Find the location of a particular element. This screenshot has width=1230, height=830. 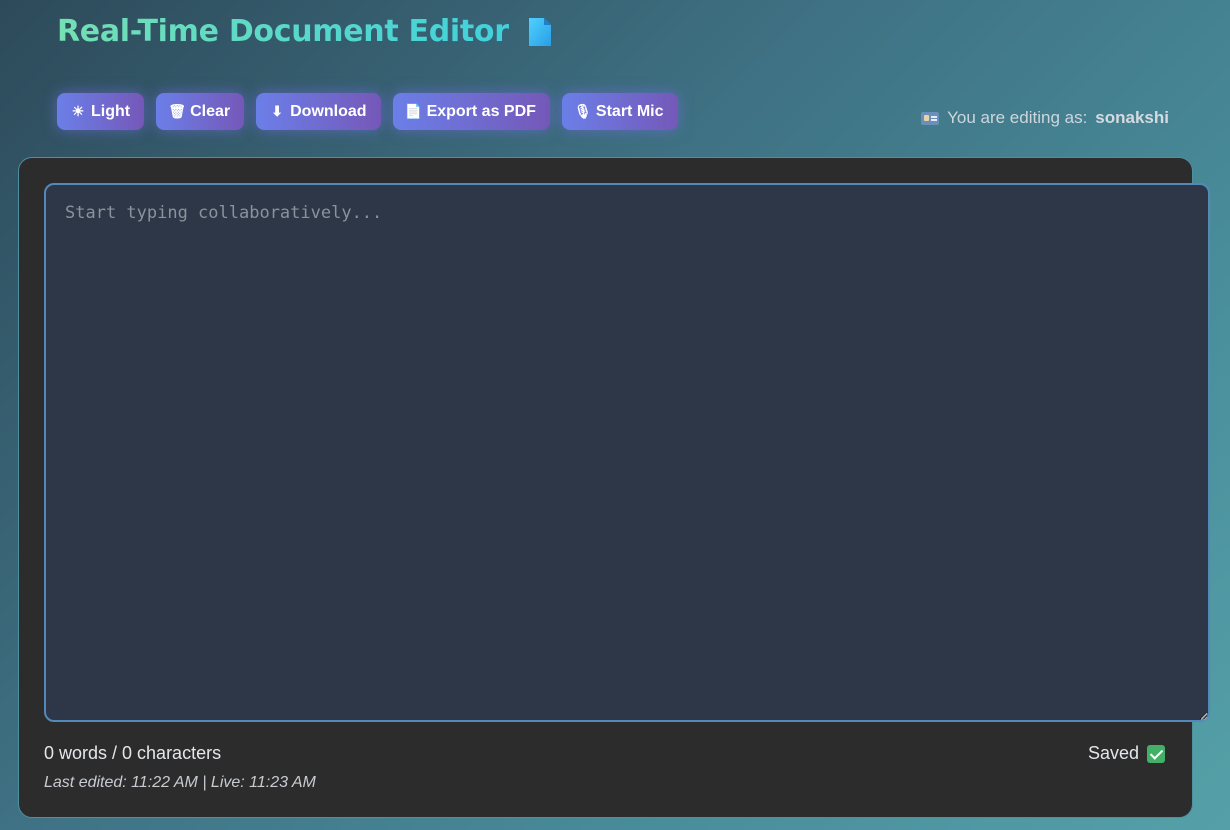

download-arrow-icon: ⬇ is located at coordinates (277, 111).